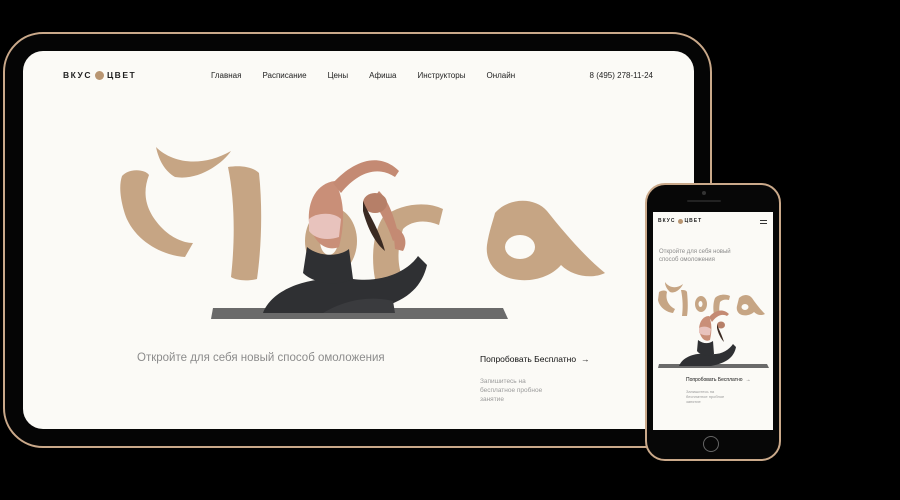 The image size is (900, 500). I want to click on arrow-right-icon: →, so click(585, 359).